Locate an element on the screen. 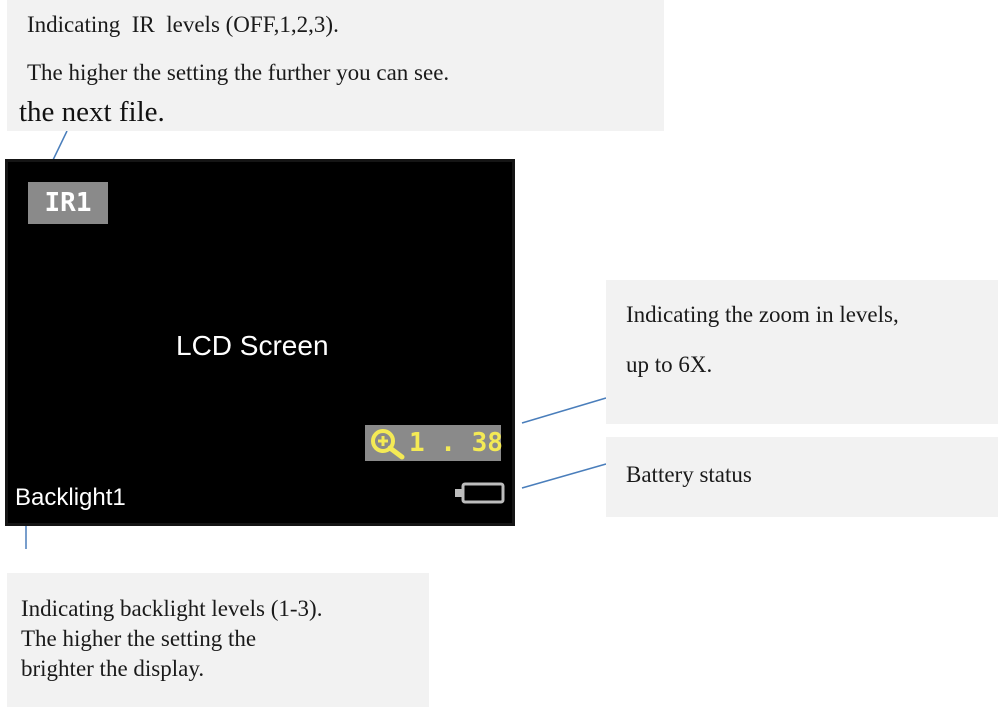 This screenshot has height=707, width=998. zoom-level-value: 1 . 38 is located at coordinates (456, 443).